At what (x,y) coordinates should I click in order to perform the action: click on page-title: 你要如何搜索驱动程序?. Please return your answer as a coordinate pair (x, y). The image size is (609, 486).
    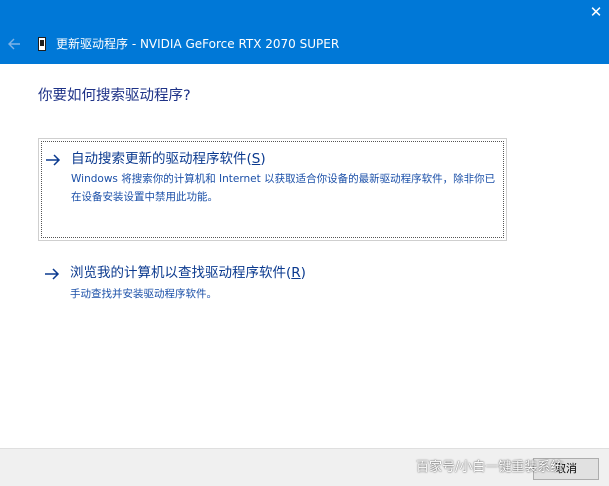
    Looking at the image, I should click on (114, 96).